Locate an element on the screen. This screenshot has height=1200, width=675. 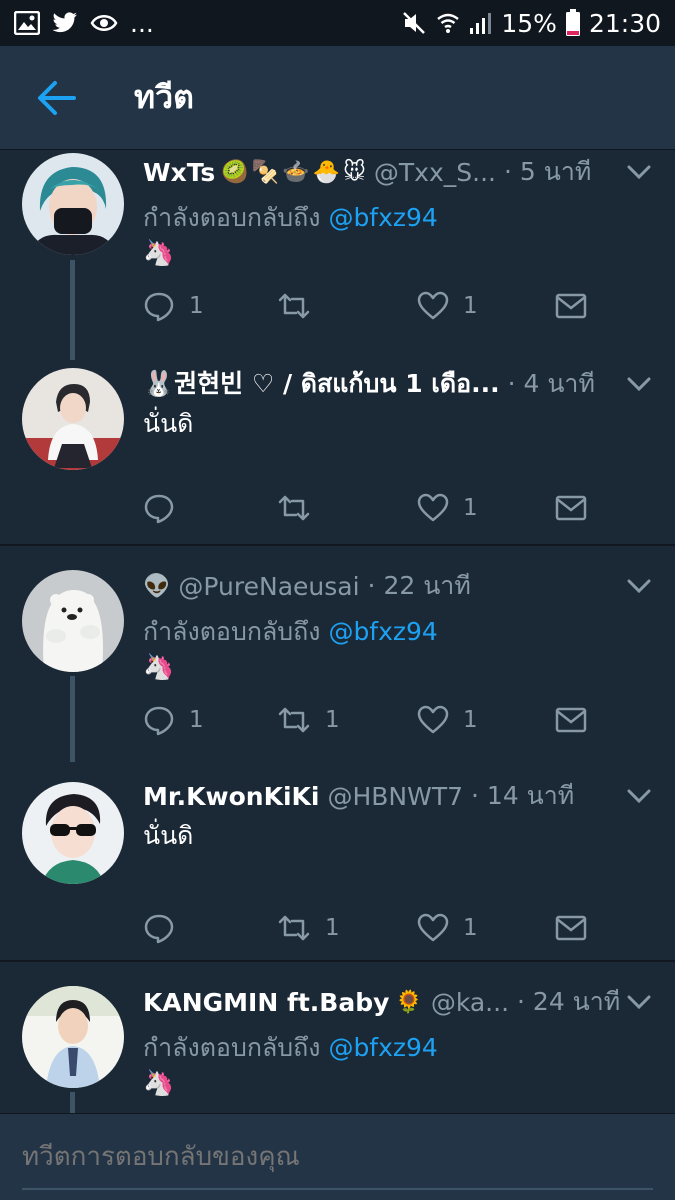
mouse-icon: 🐭 is located at coordinates (354, 172).